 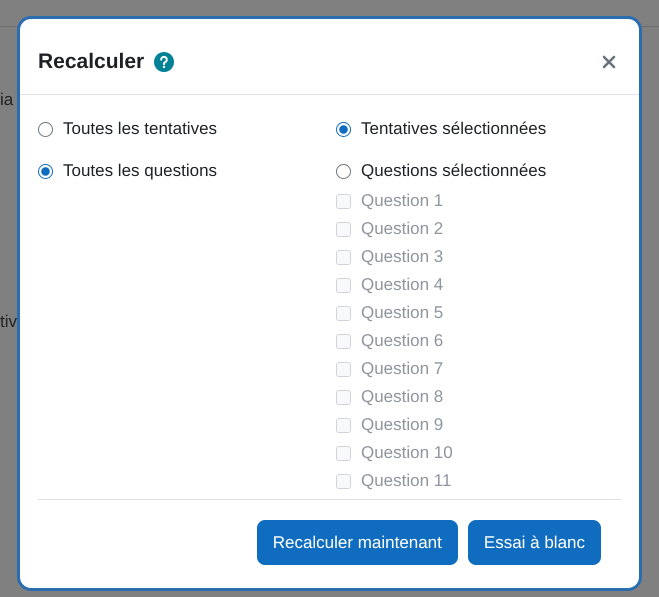 What do you see at coordinates (402, 369) in the screenshot?
I see `question-label: Question 7` at bounding box center [402, 369].